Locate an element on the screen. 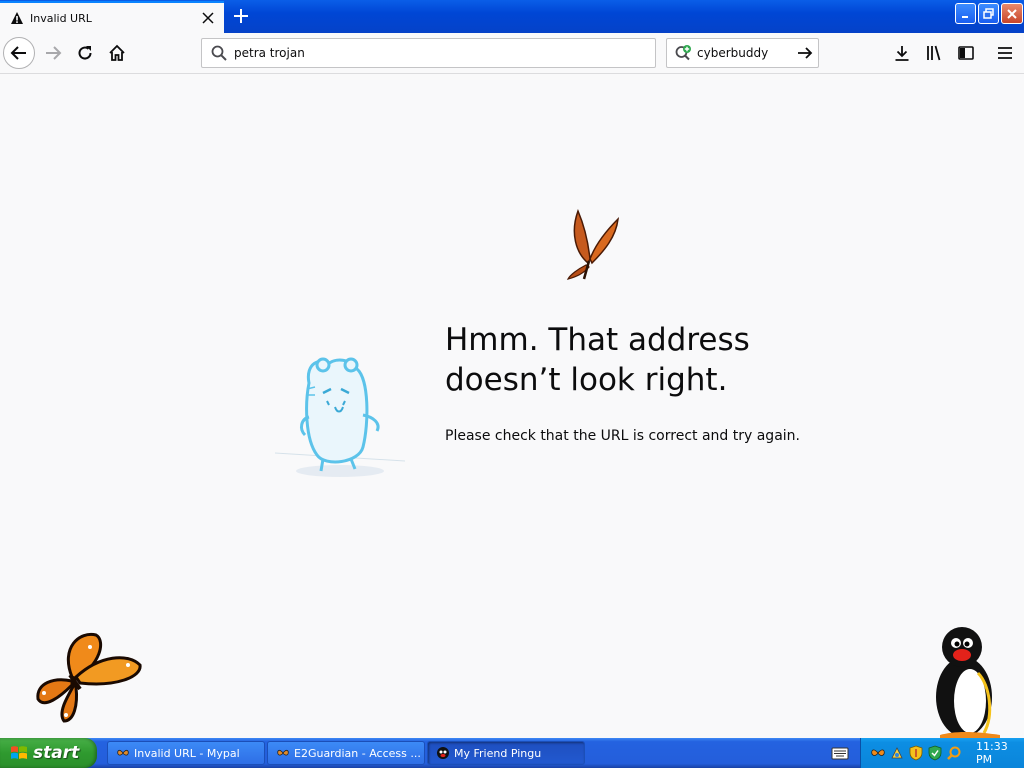  downloads-button is located at coordinates (902, 53).